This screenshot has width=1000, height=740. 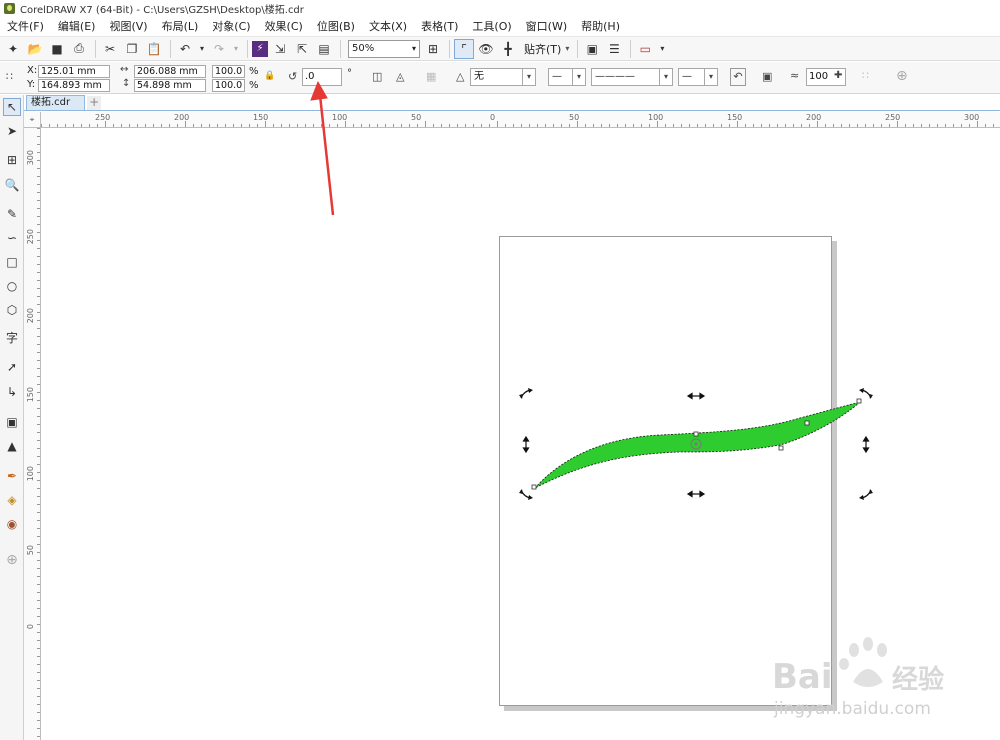 I want to click on watermark-suffix: 经验, so click(x=918, y=679).